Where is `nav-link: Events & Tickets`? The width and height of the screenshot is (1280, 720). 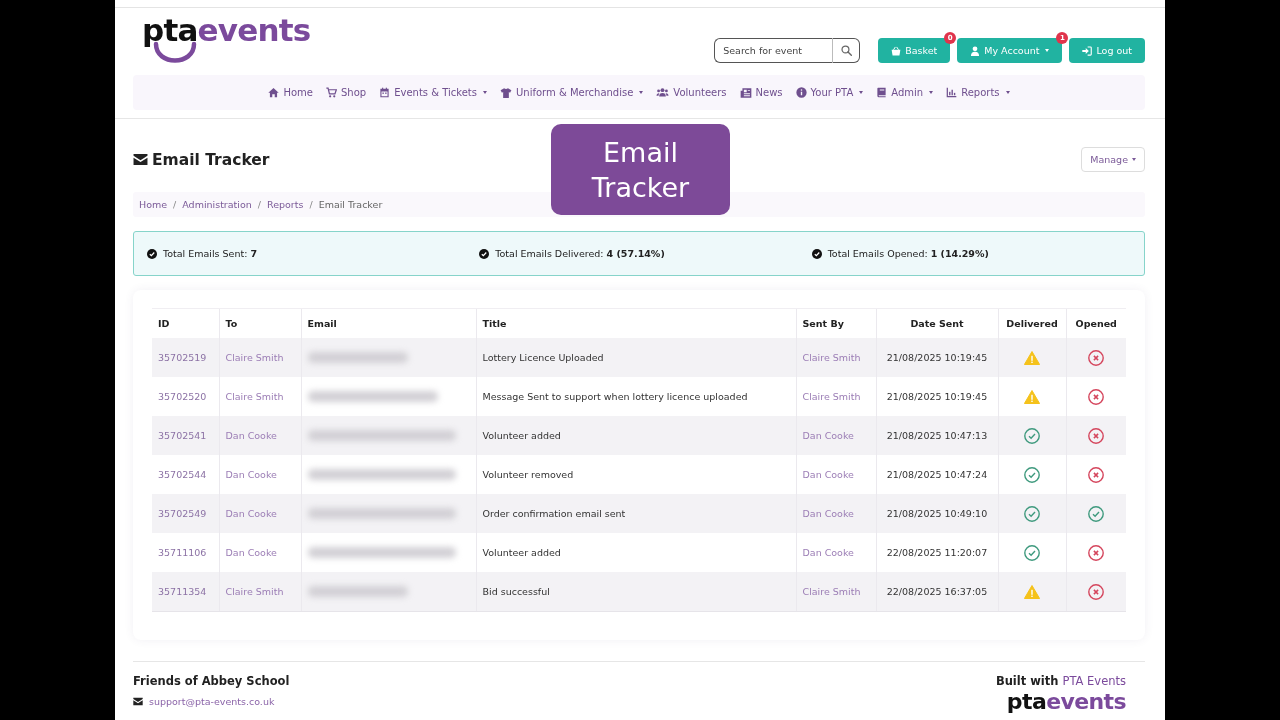
nav-link: Events & Tickets is located at coordinates (433, 92).